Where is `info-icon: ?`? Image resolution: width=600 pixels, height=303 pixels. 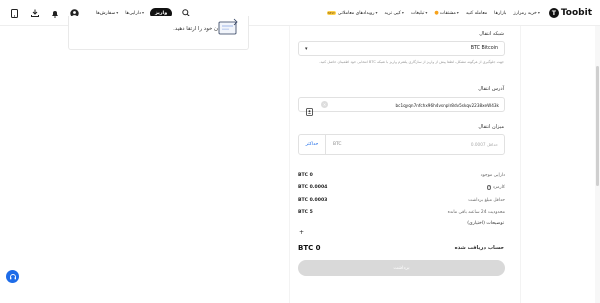 info-icon: ? is located at coordinates (489, 187).